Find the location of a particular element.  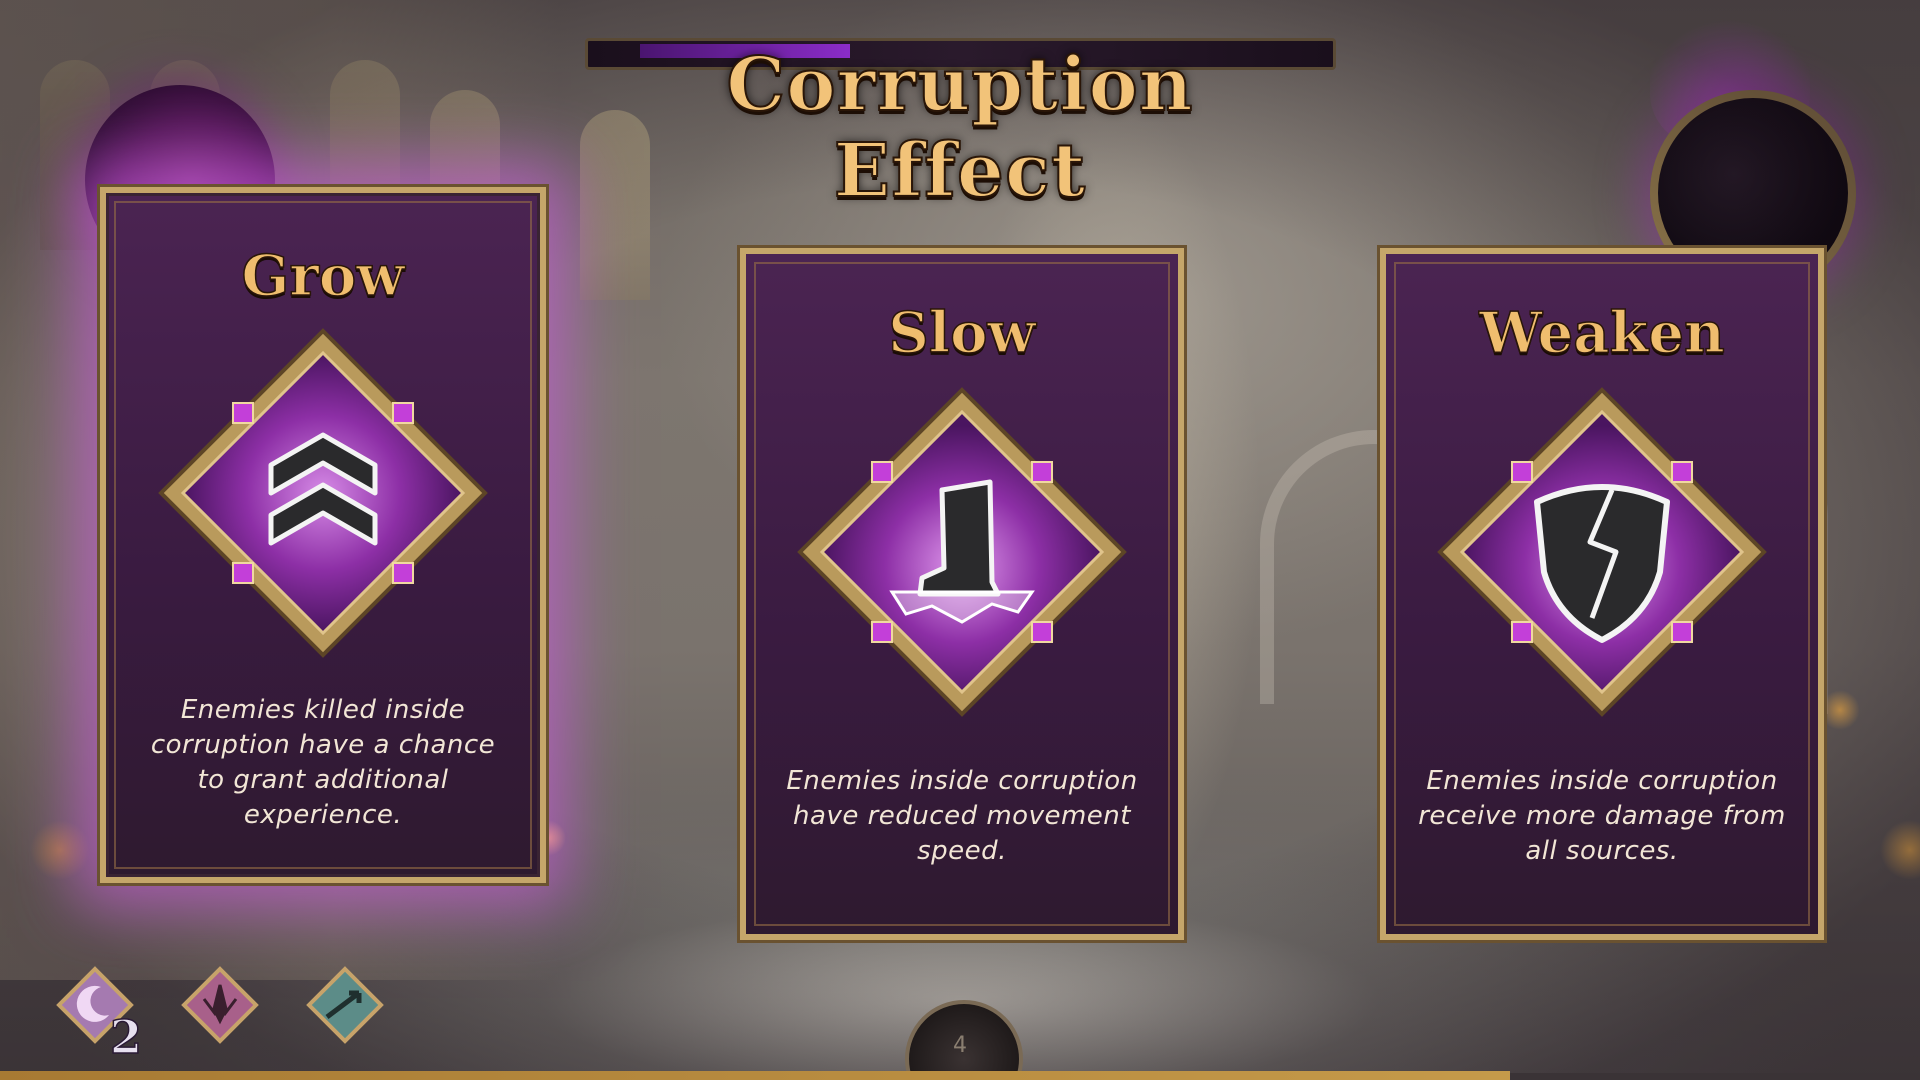

screen-title: Corruption Effect is located at coordinates (959, 128).